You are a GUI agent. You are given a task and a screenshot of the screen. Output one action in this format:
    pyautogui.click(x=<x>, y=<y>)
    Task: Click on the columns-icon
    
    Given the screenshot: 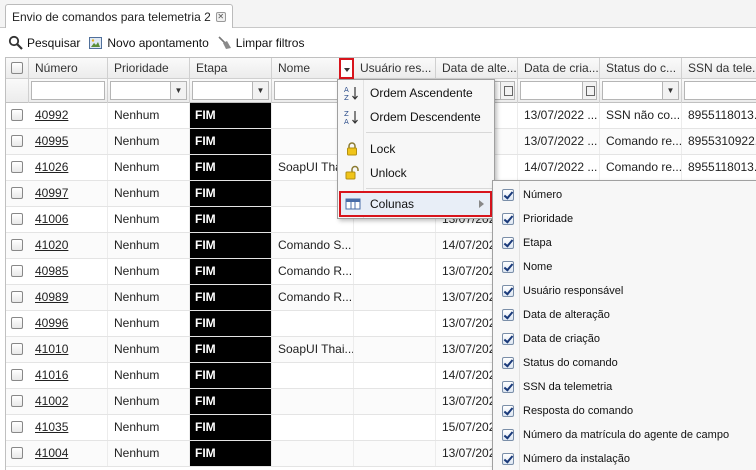 What is the action you would take?
    pyautogui.click(x=353, y=204)
    